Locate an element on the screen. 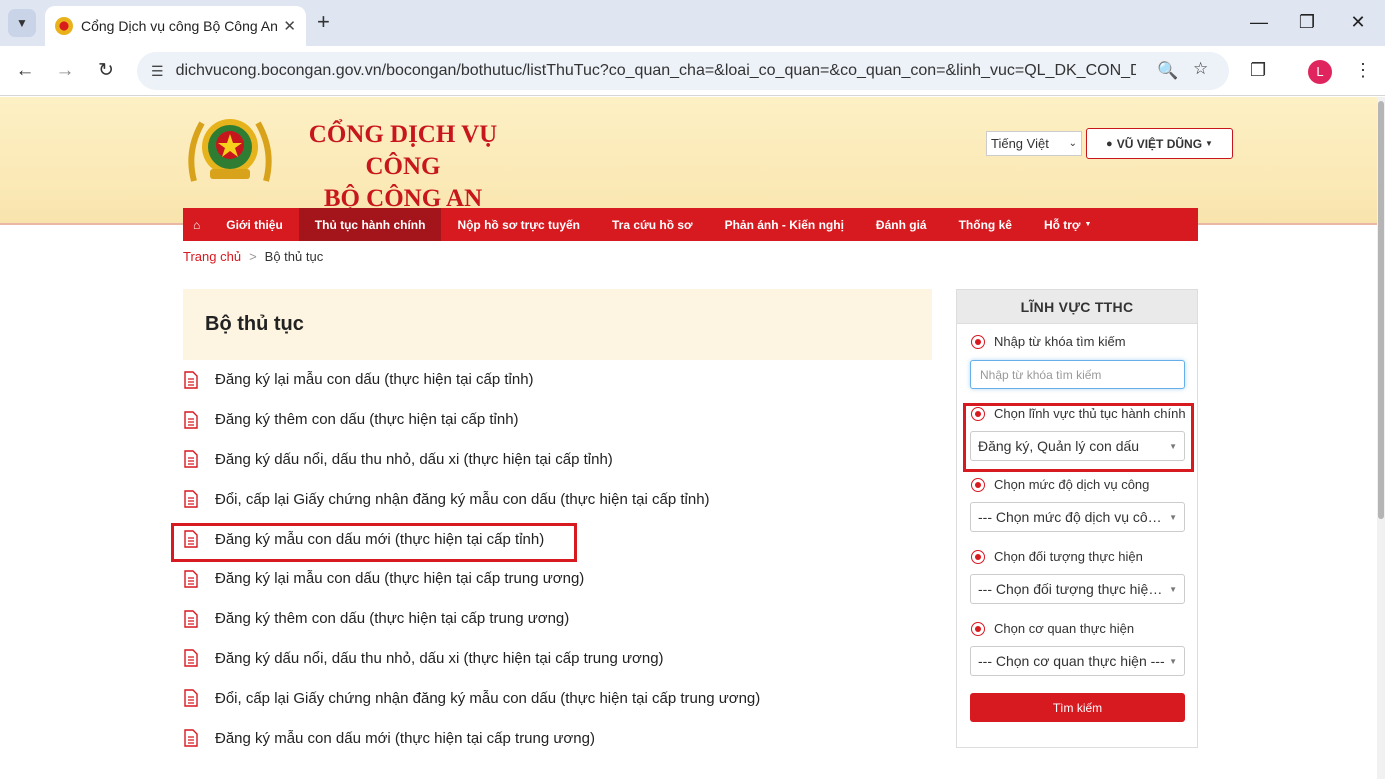 This screenshot has height=779, width=1385. minimize-button: — is located at coordinates (1259, 22).